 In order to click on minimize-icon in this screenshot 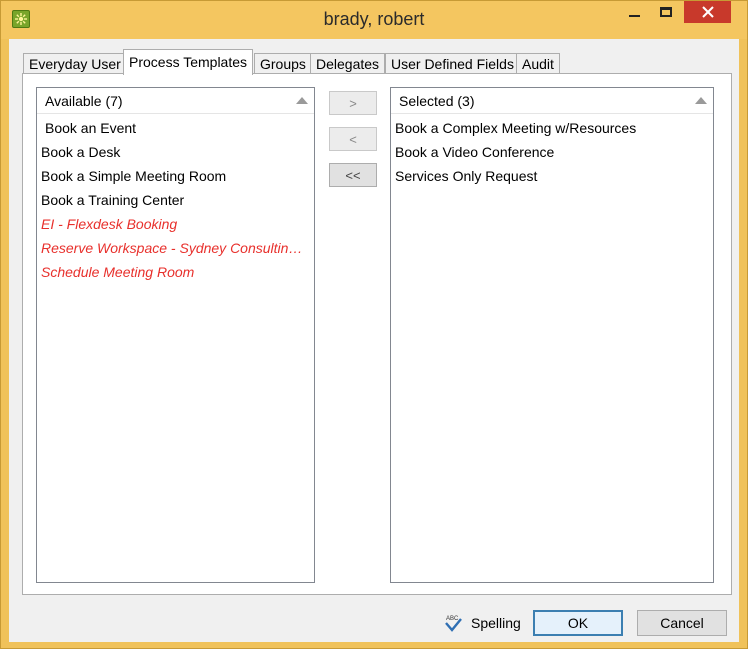, I will do `click(634, 16)`.